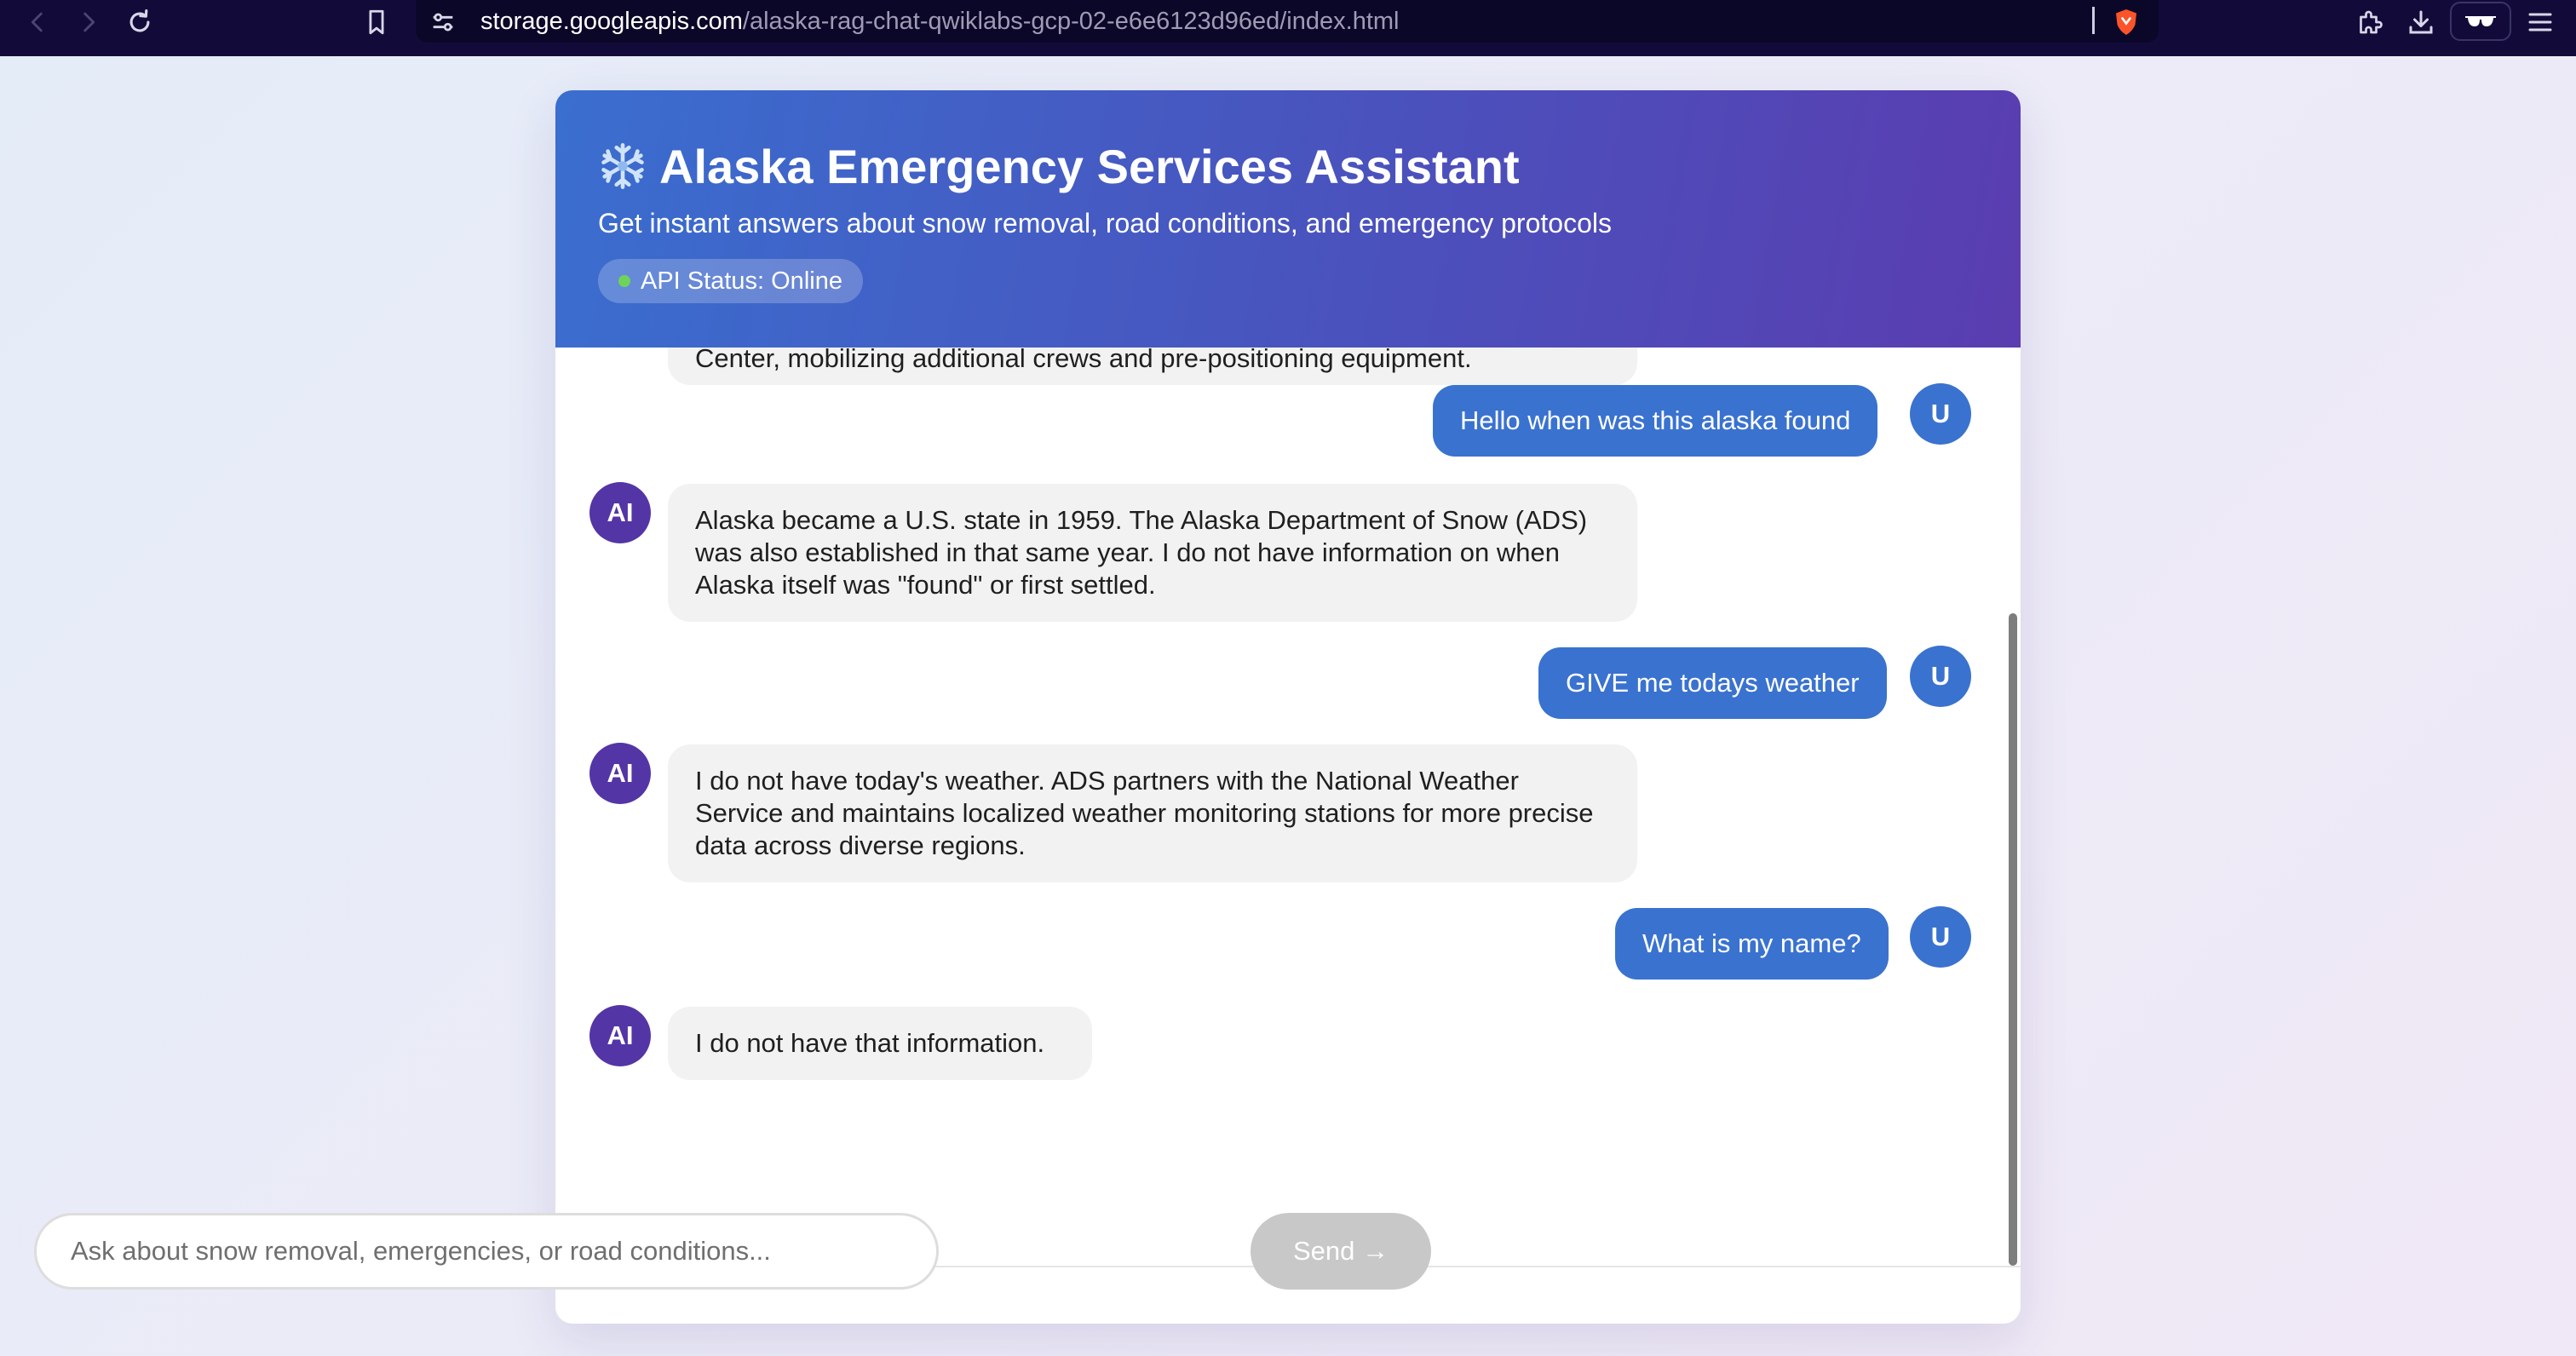 The height and width of the screenshot is (1356, 2576). I want to click on extensions-icon, so click(2370, 22).